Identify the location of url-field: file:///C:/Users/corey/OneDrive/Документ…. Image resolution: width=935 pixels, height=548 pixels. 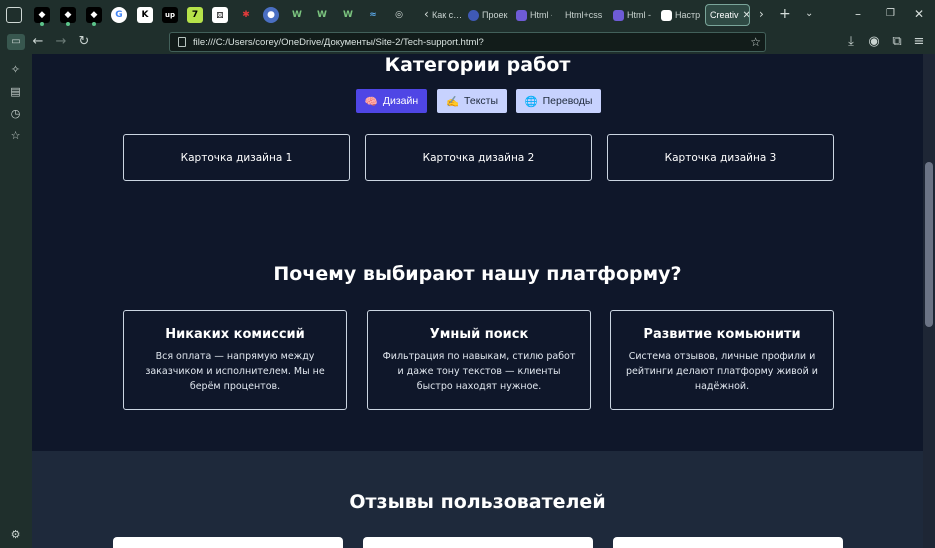
(467, 42).